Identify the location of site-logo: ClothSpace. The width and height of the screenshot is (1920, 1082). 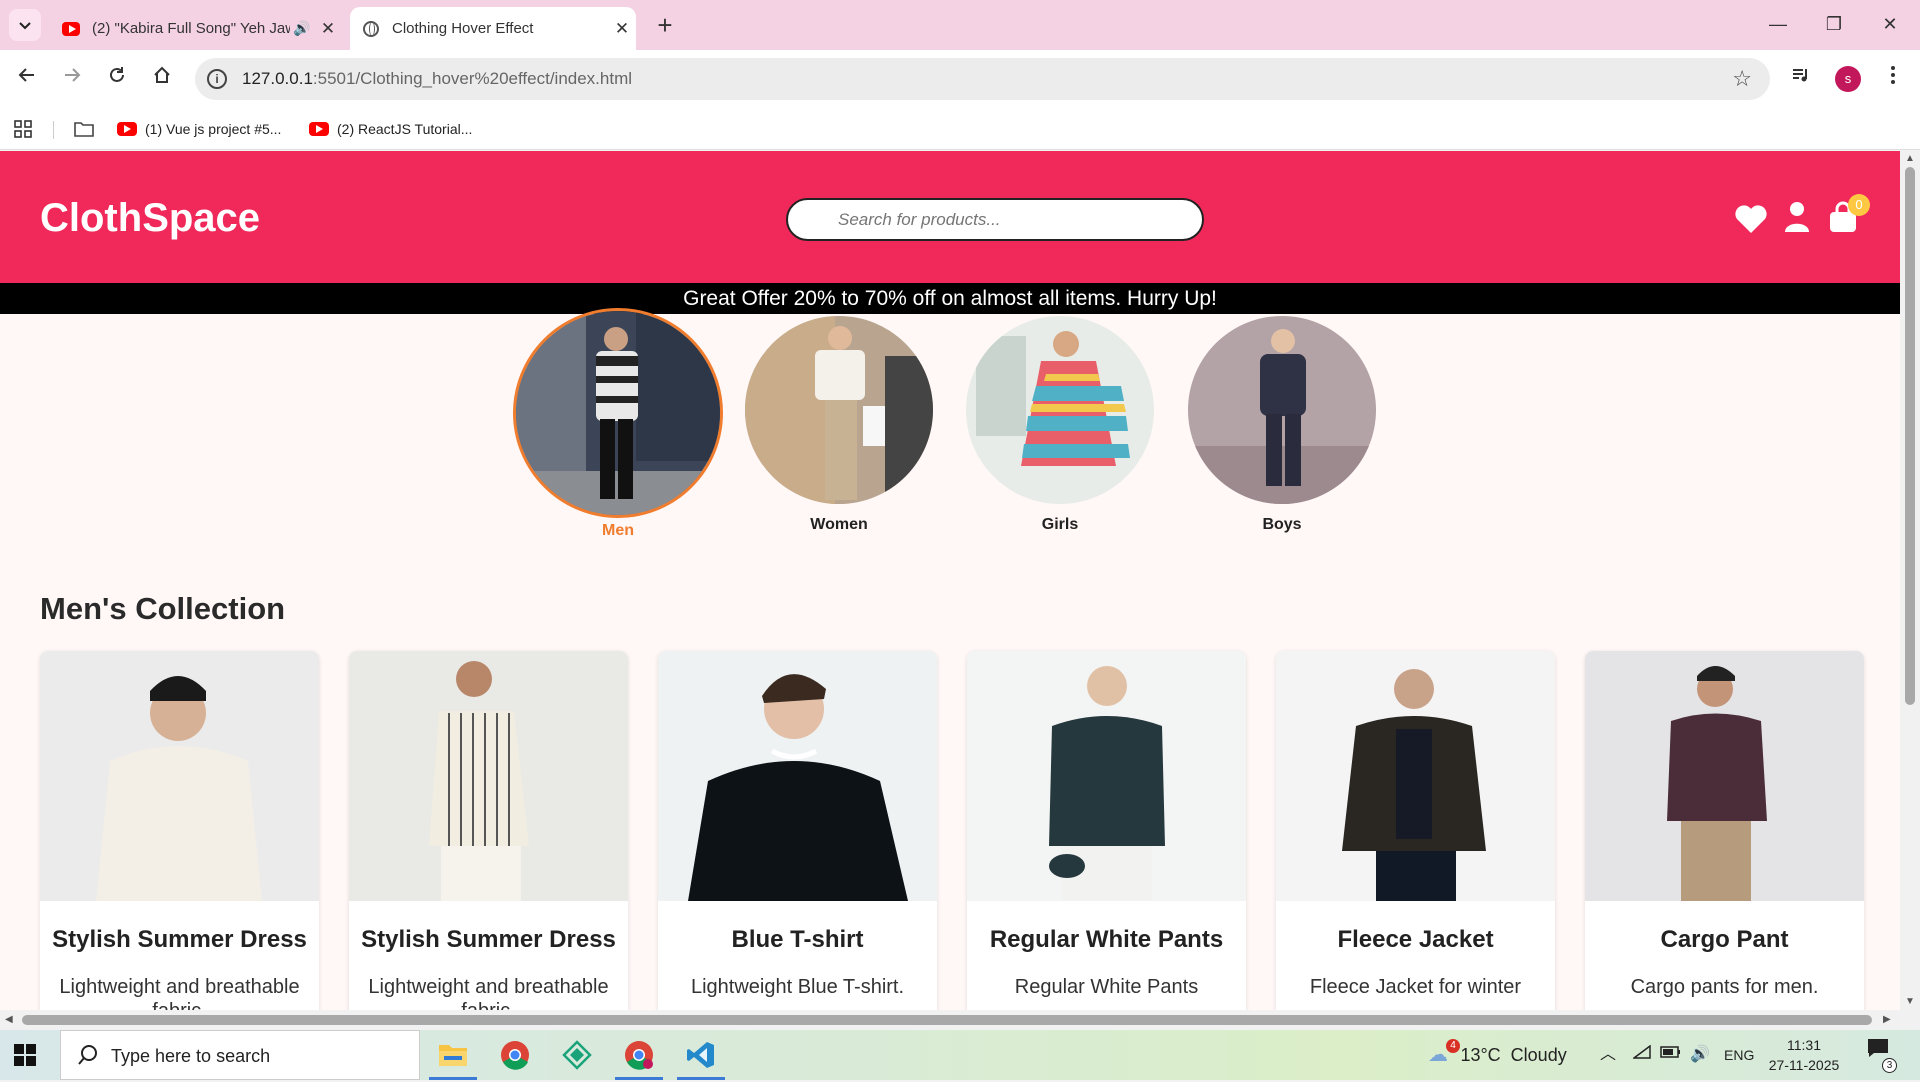
(150, 218).